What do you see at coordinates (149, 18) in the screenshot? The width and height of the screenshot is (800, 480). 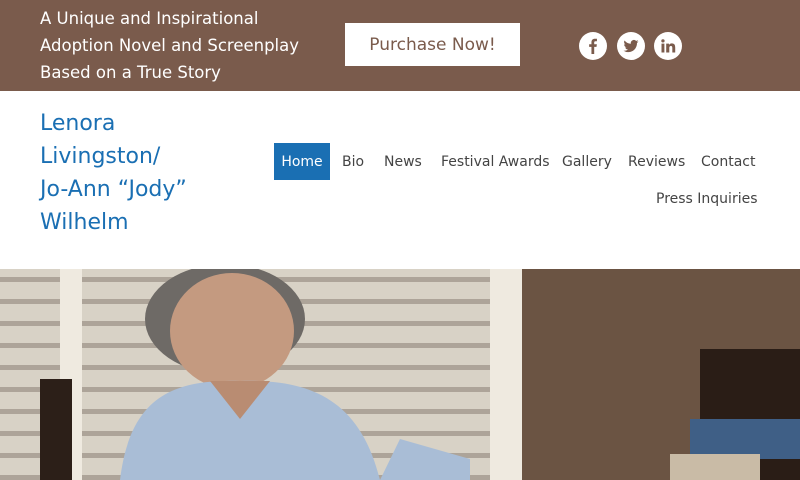 I see `tagline-line-1: A Unique and Inspirational` at bounding box center [149, 18].